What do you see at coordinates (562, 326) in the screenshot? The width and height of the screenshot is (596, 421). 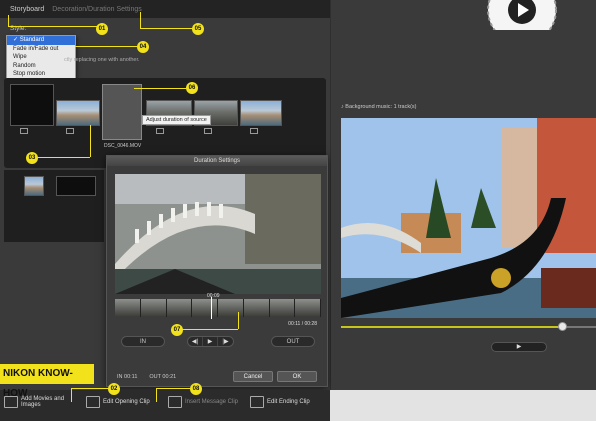 I see `seek-knob` at bounding box center [562, 326].